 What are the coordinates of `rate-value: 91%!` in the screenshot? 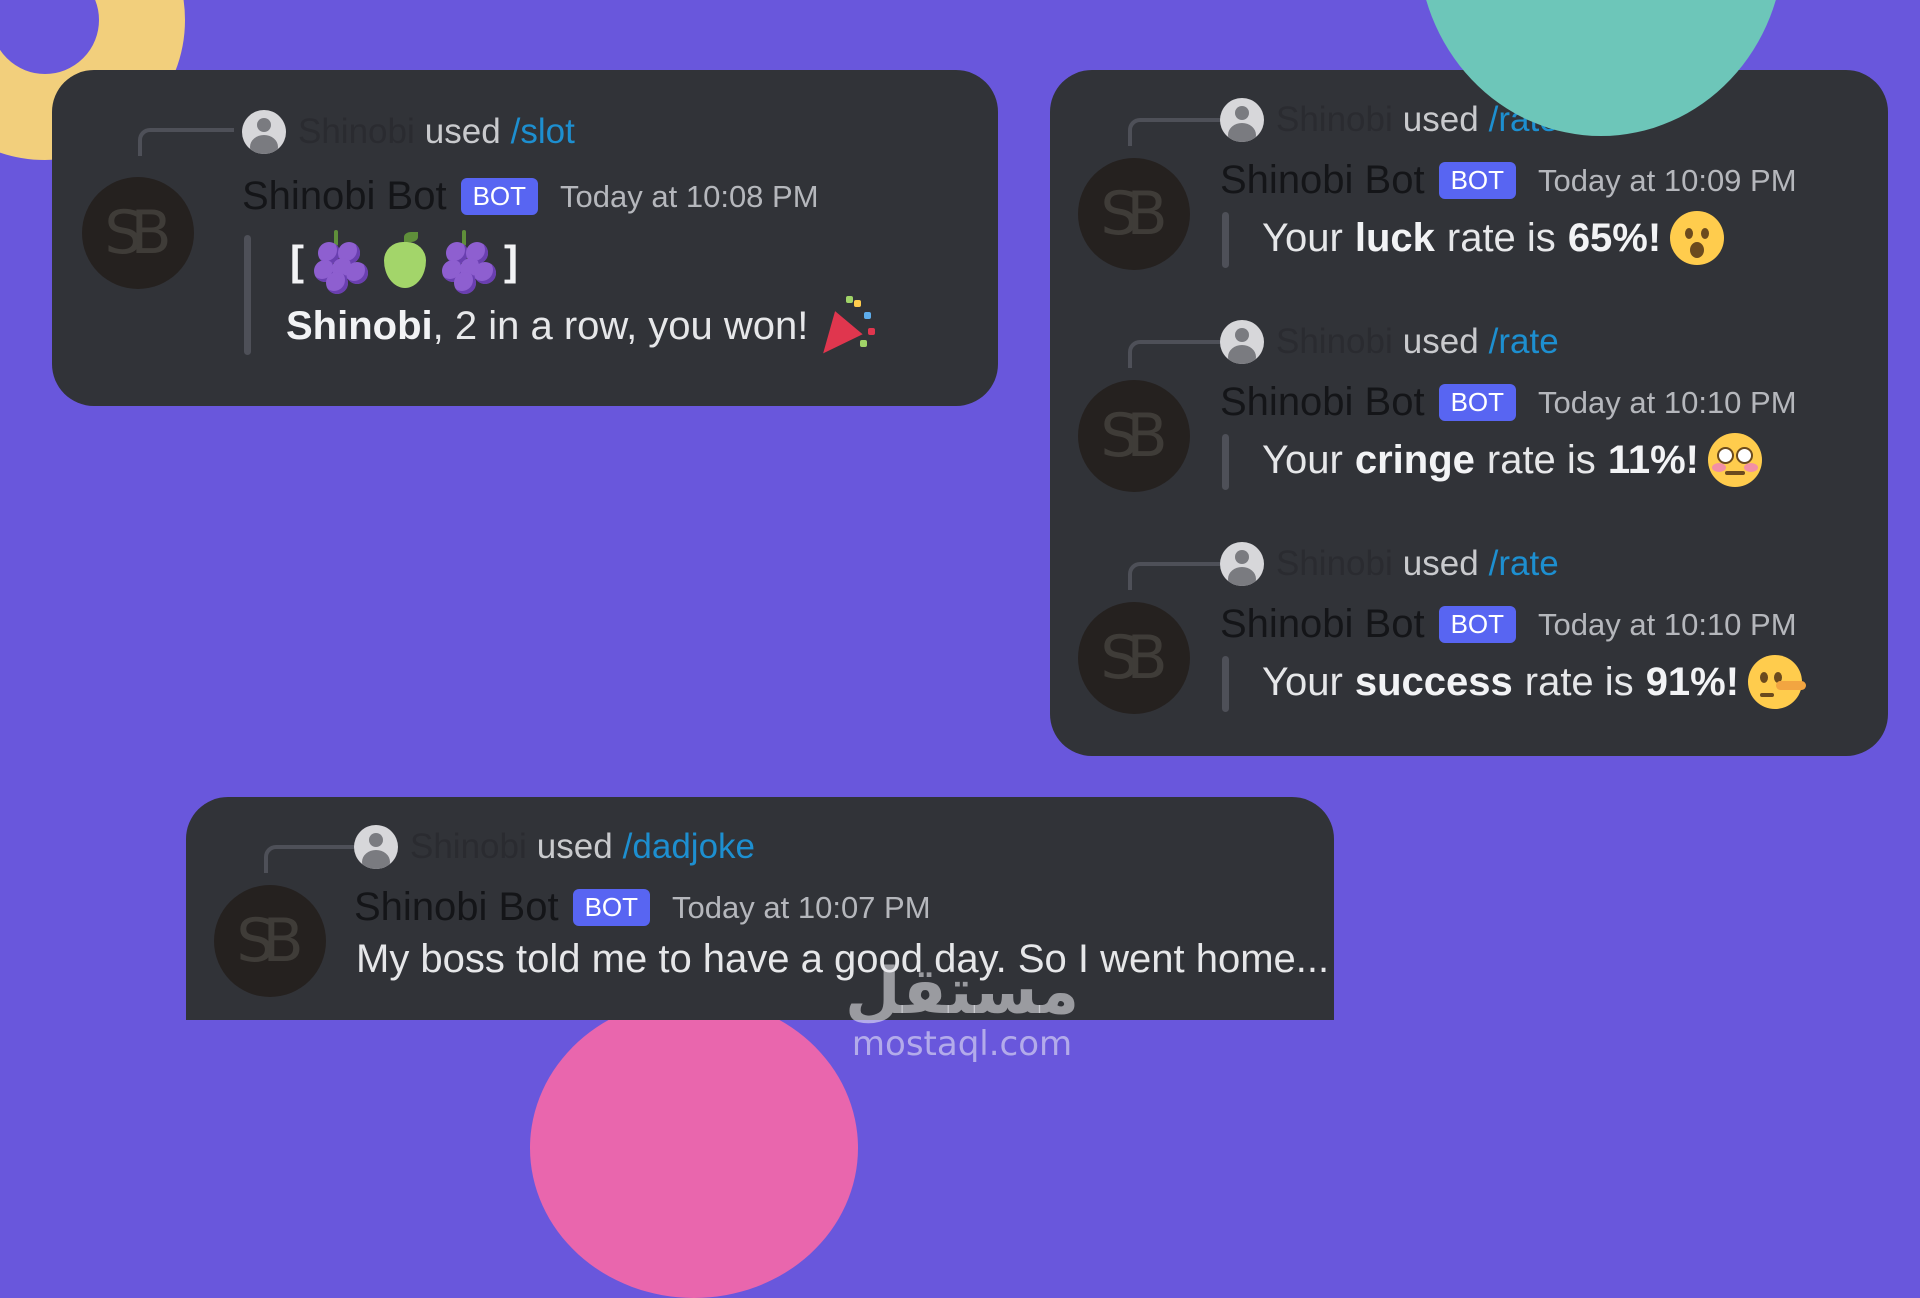 It's located at (1692, 681).